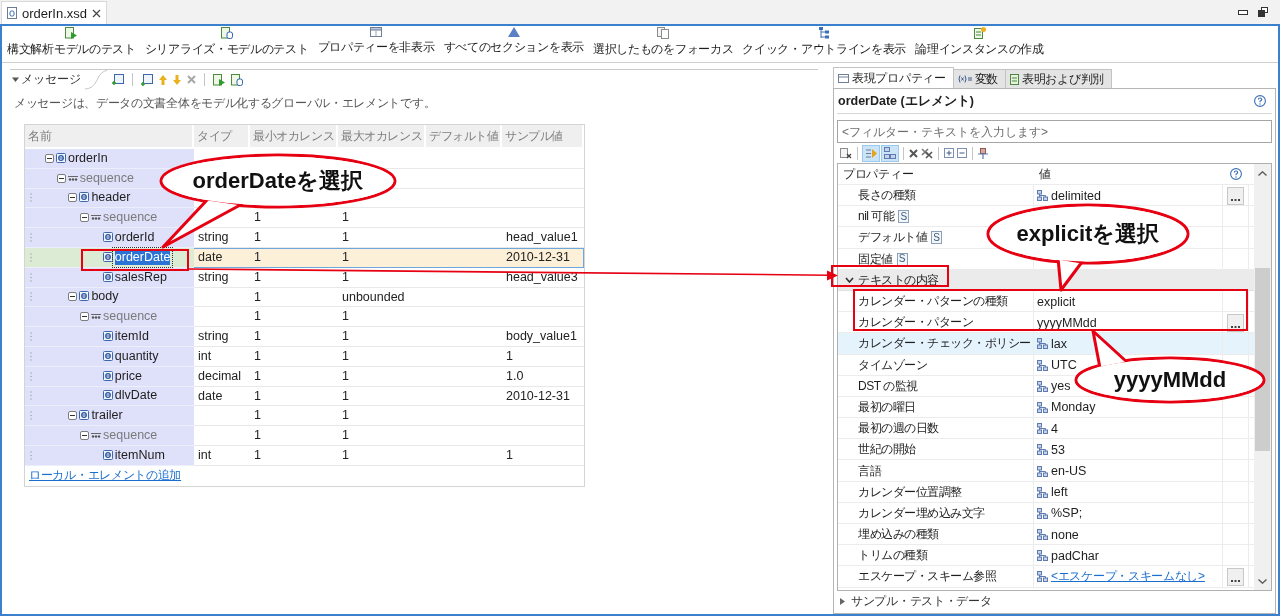  I want to click on property-value: %SP;, so click(1067, 513).